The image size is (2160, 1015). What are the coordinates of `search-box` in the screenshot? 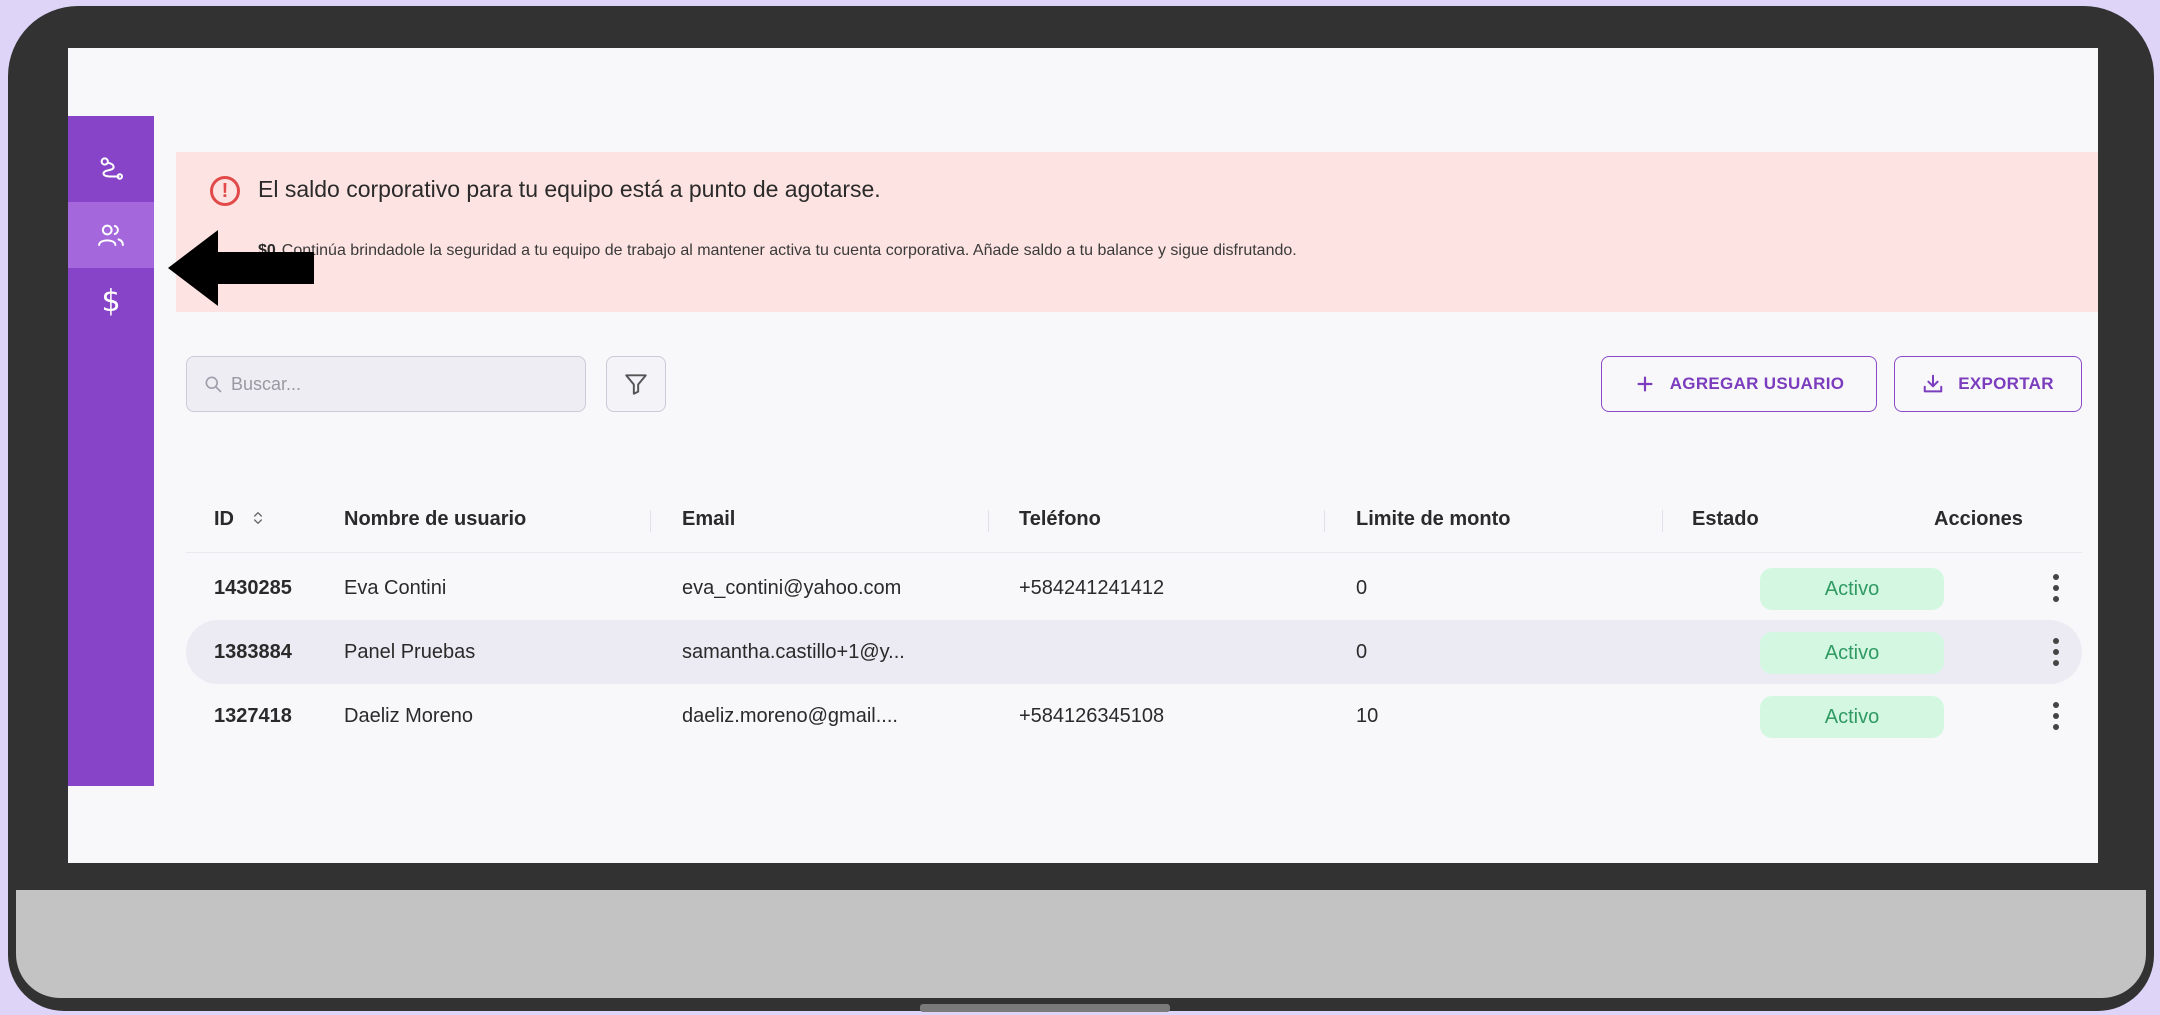 It's located at (386, 384).